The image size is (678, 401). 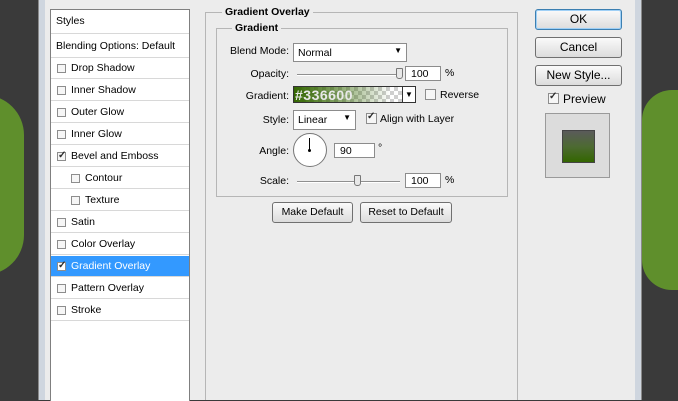 What do you see at coordinates (380, 148) in the screenshot?
I see `angle-unit: °` at bounding box center [380, 148].